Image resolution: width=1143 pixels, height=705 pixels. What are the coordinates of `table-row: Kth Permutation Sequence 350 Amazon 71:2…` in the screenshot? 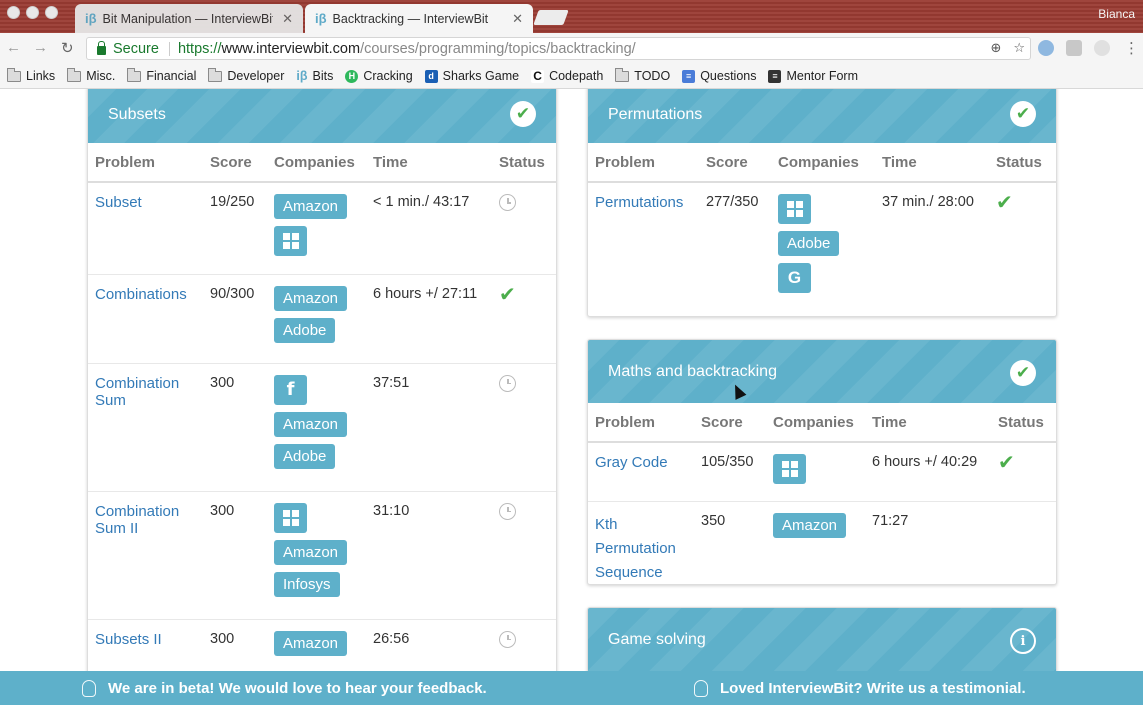 It's located at (822, 542).